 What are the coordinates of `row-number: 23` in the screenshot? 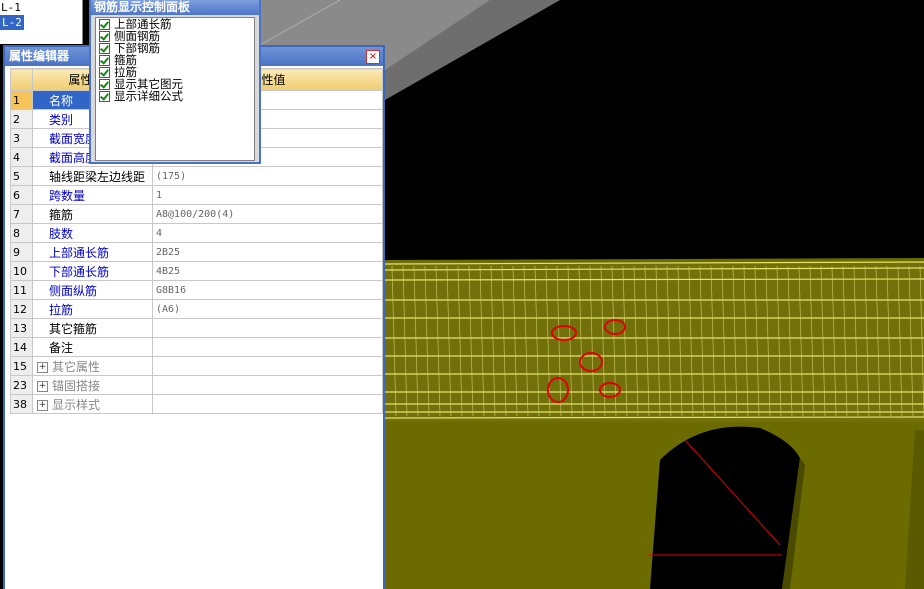 It's located at (21, 385).